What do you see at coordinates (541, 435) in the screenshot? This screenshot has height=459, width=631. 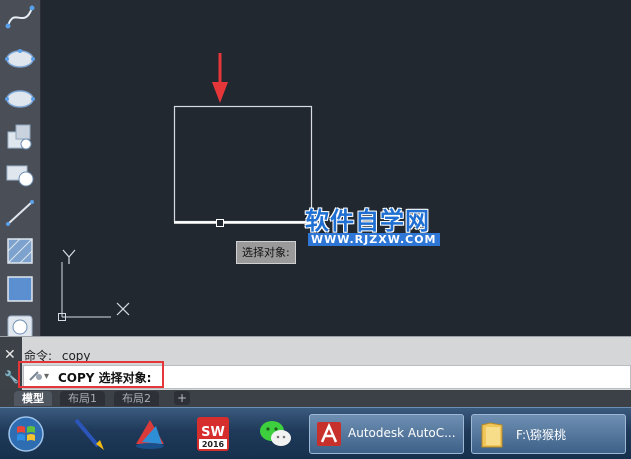 I see `explorer-window-label: F:\猕猴桃` at bounding box center [541, 435].